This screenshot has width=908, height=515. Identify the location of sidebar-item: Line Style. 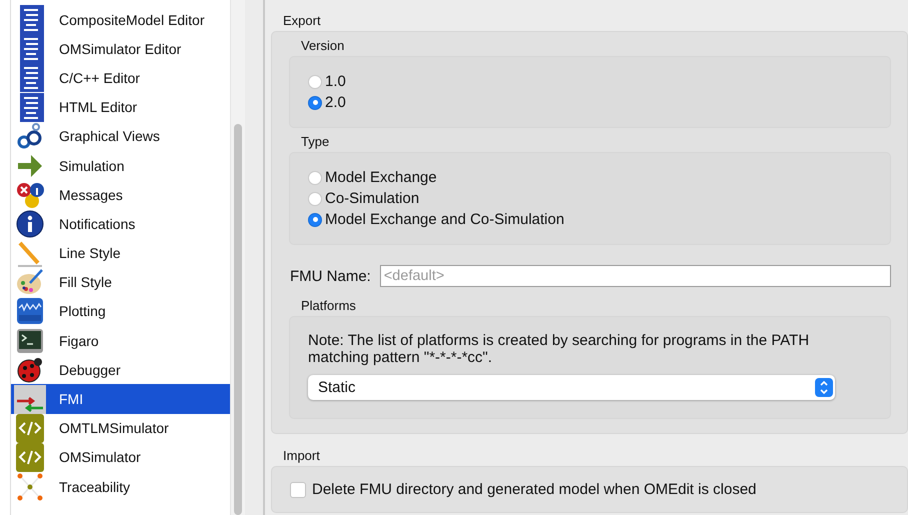
(120, 253).